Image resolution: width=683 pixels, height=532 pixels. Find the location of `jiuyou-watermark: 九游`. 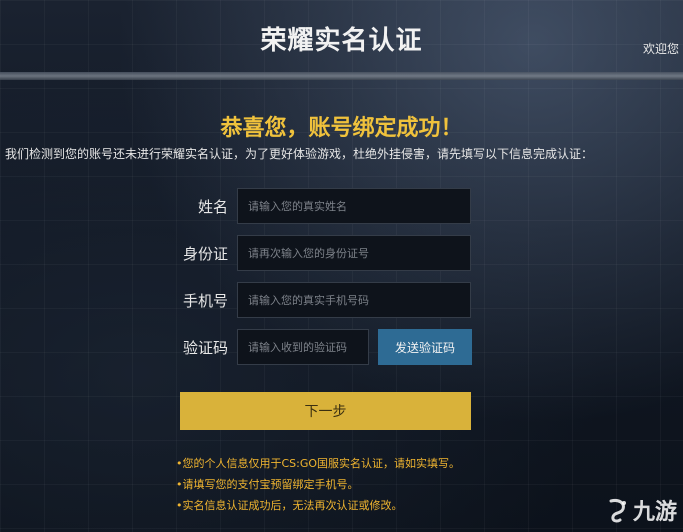

jiuyou-watermark: 九游 is located at coordinates (641, 510).